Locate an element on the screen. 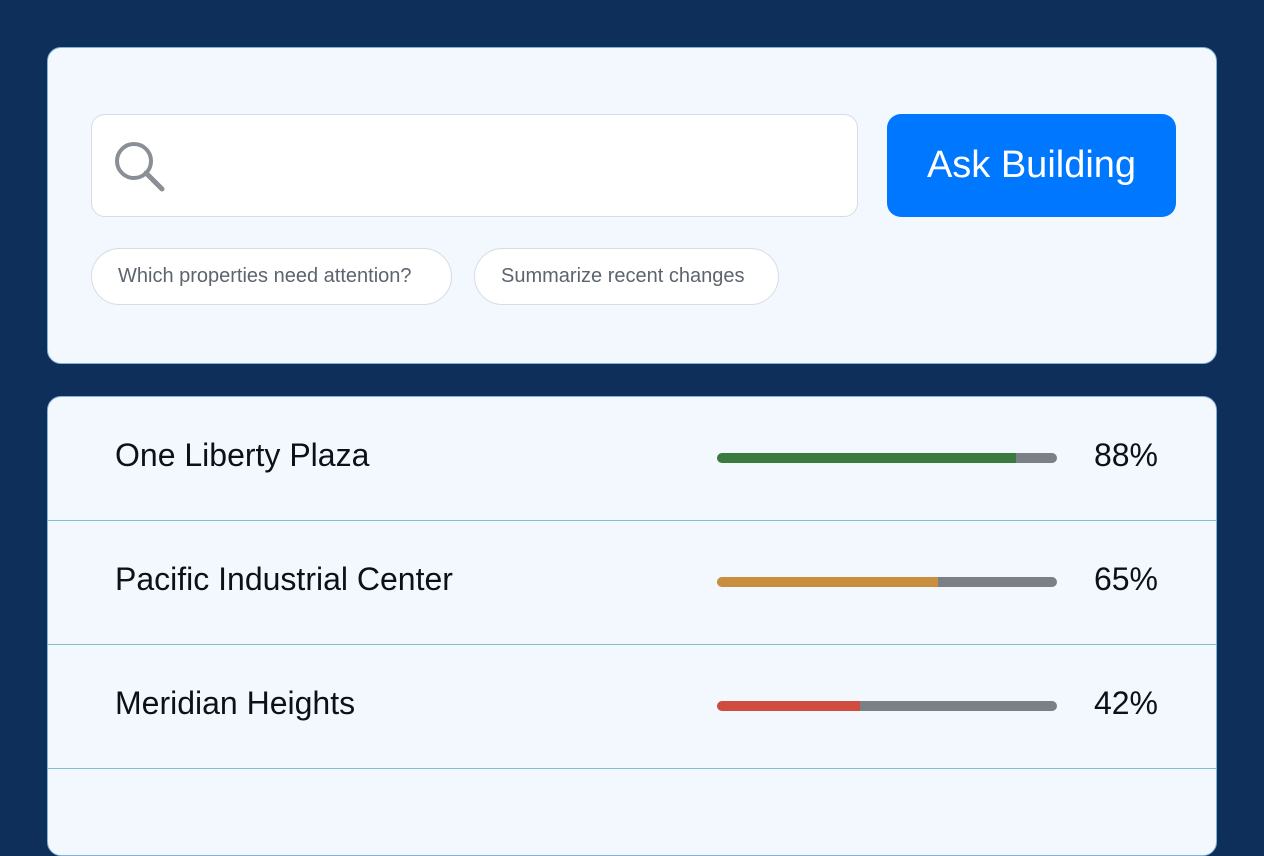 Image resolution: width=1264 pixels, height=856 pixels. ask-building-button: Ask Building is located at coordinates (1031, 165).